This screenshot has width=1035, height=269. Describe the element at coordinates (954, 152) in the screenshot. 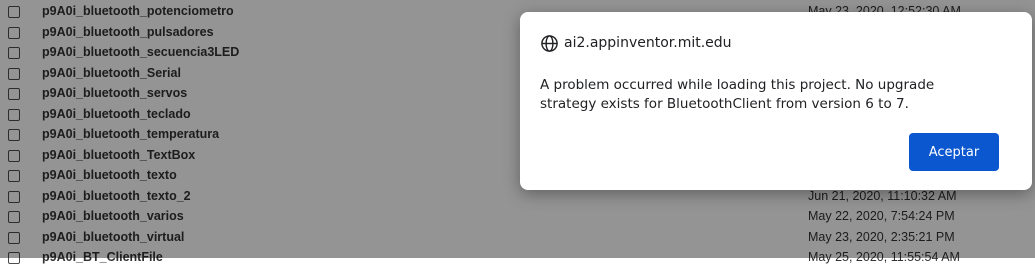

I see `accept-button: Aceptar` at that location.